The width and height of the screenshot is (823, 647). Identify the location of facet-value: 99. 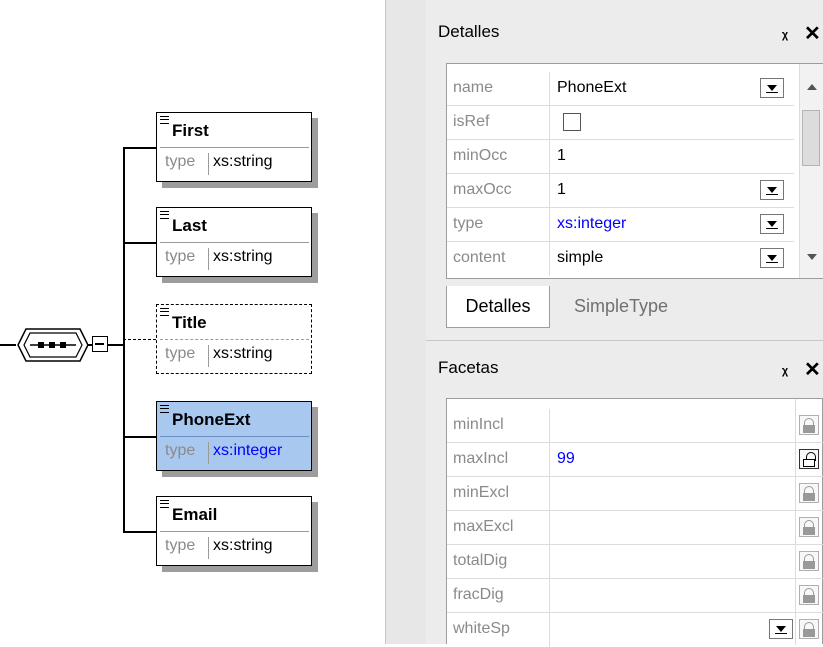
(566, 459).